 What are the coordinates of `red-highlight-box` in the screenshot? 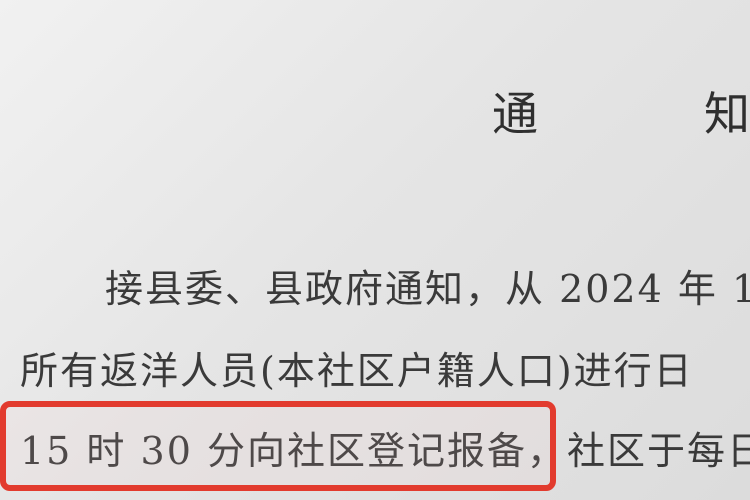 It's located at (278, 446).